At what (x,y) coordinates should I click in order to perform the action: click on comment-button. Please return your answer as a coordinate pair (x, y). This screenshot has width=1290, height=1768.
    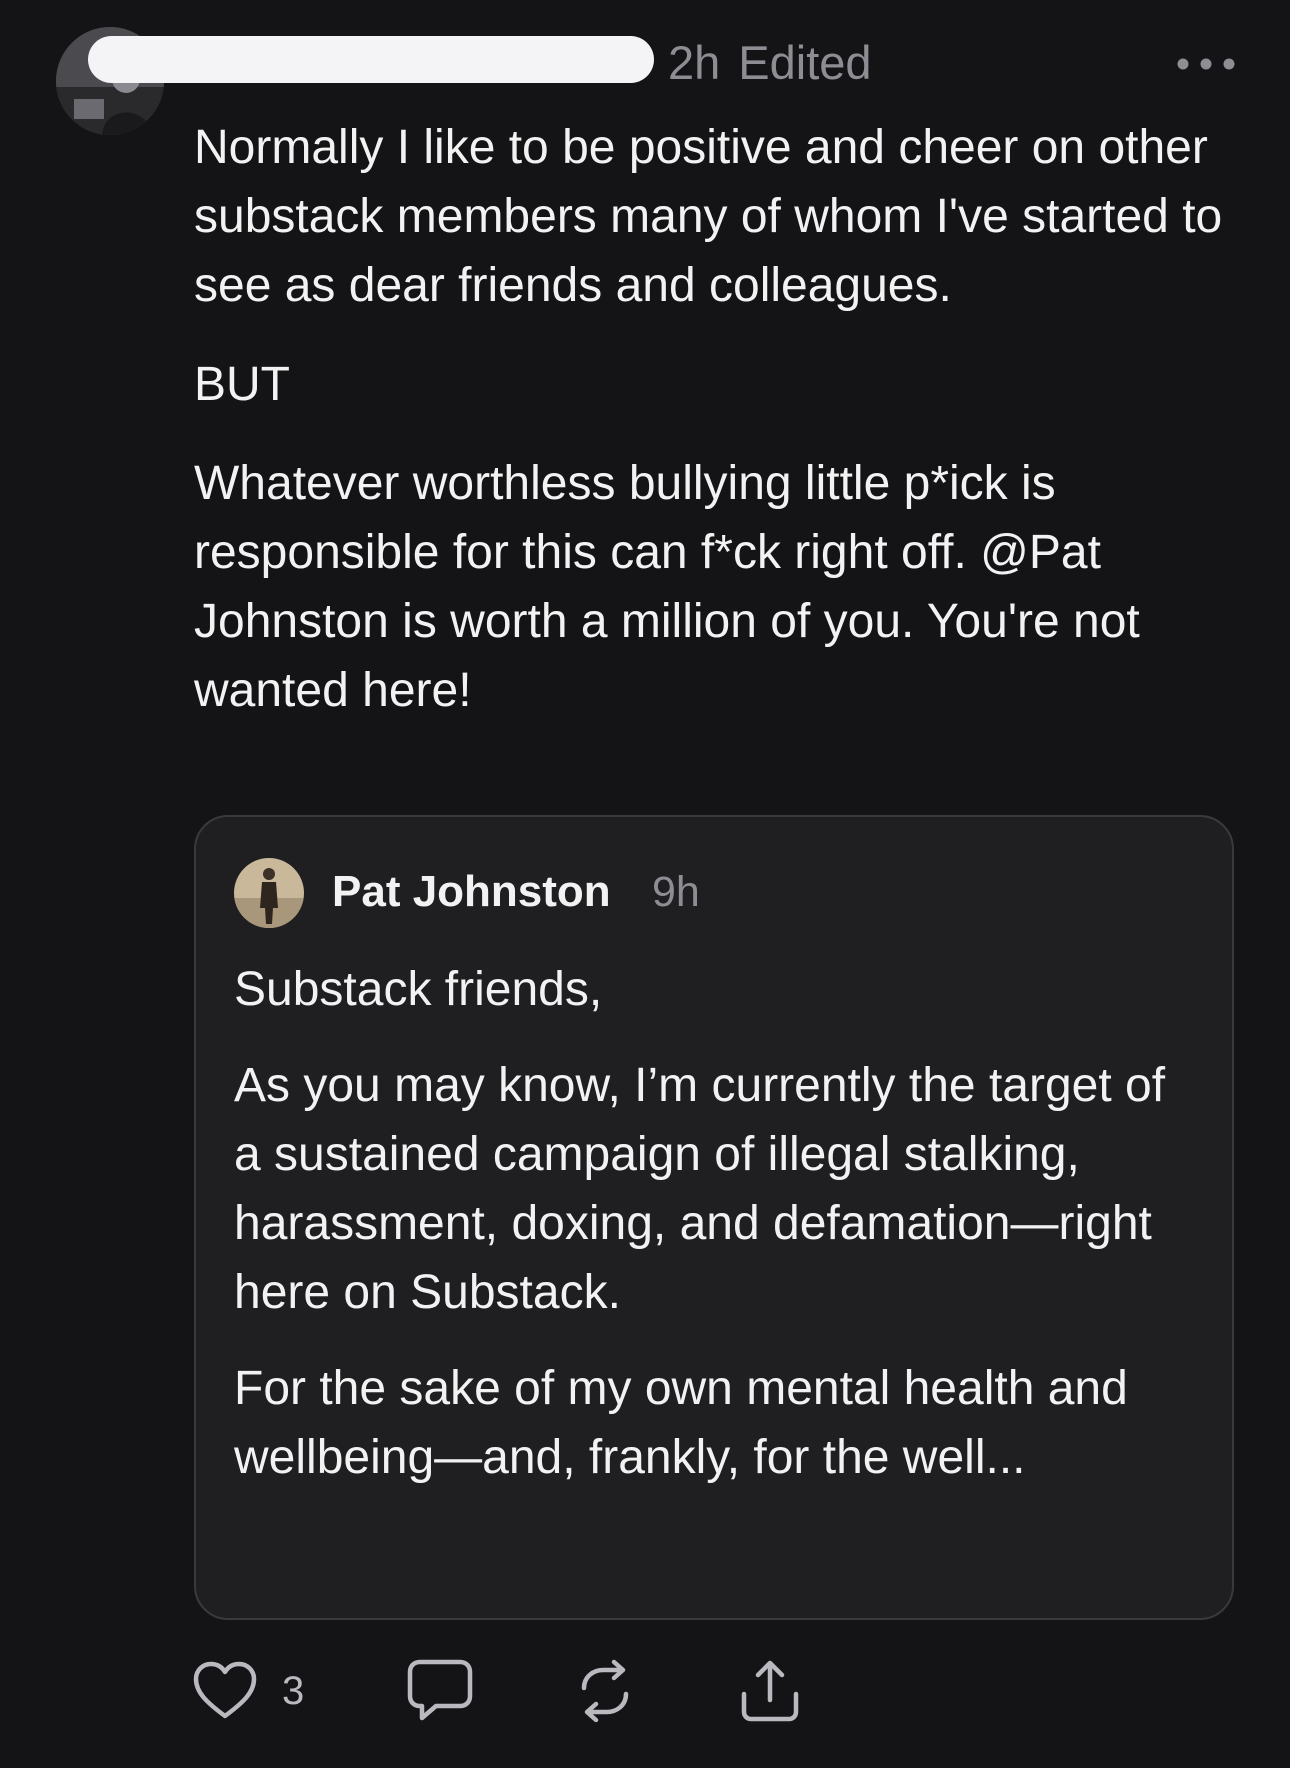
    Looking at the image, I should click on (440, 1691).